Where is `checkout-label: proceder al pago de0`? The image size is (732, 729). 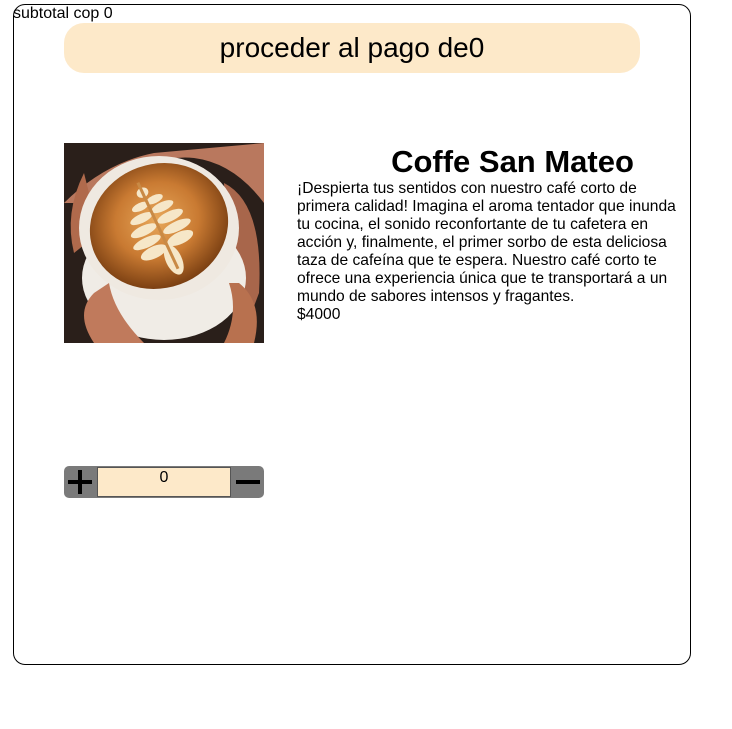 checkout-label: proceder al pago de0 is located at coordinates (352, 47).